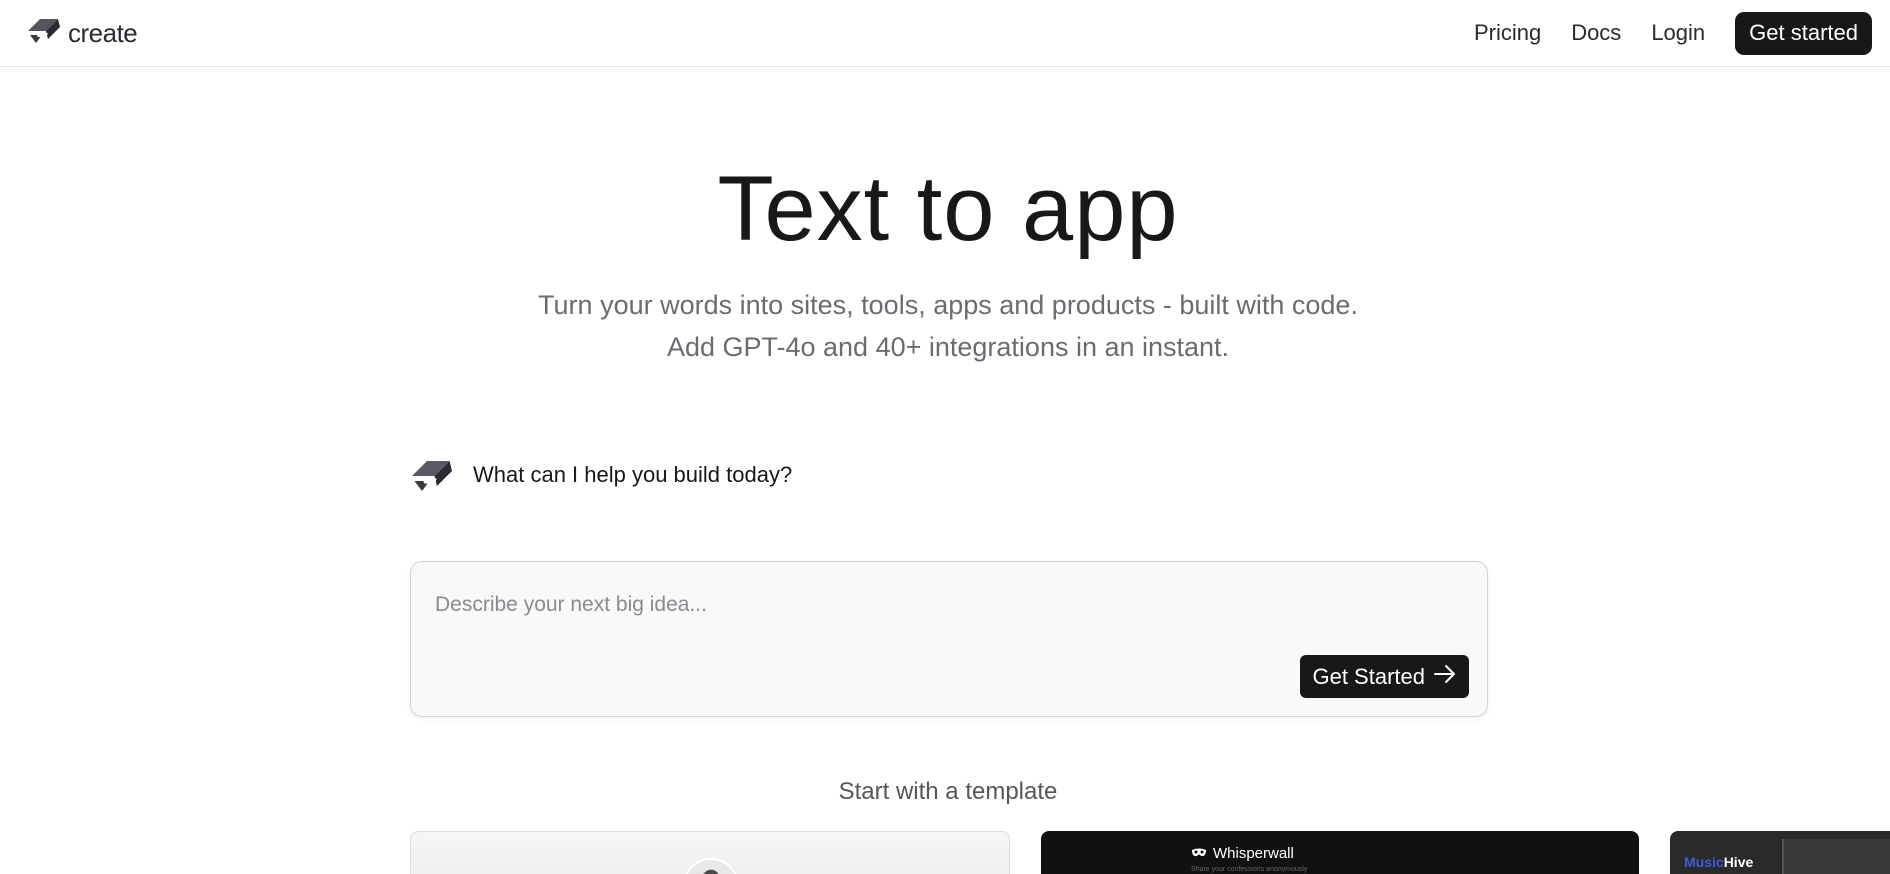 The height and width of the screenshot is (874, 1890). Describe the element at coordinates (1445, 677) in the screenshot. I see `arrow-right-icon` at that location.